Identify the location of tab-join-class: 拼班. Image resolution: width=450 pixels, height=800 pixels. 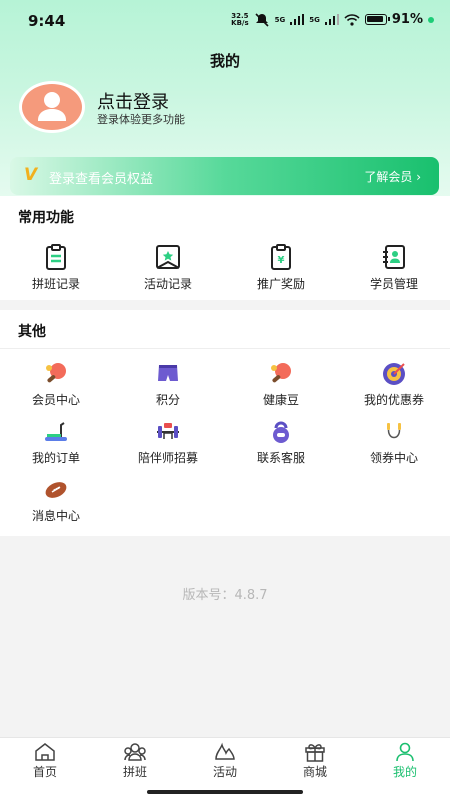
(135, 761).